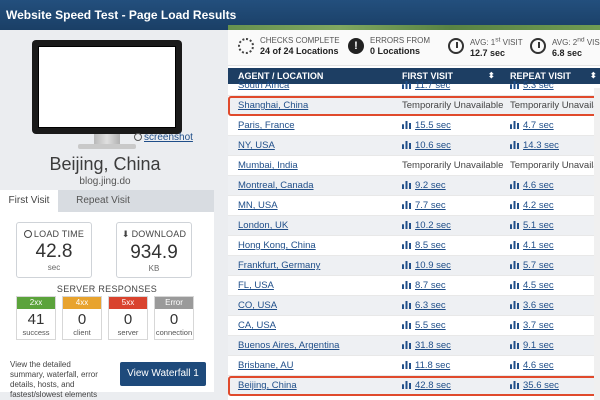 This screenshot has height=400, width=600. I want to click on location-link: Paris, France, so click(266, 125).